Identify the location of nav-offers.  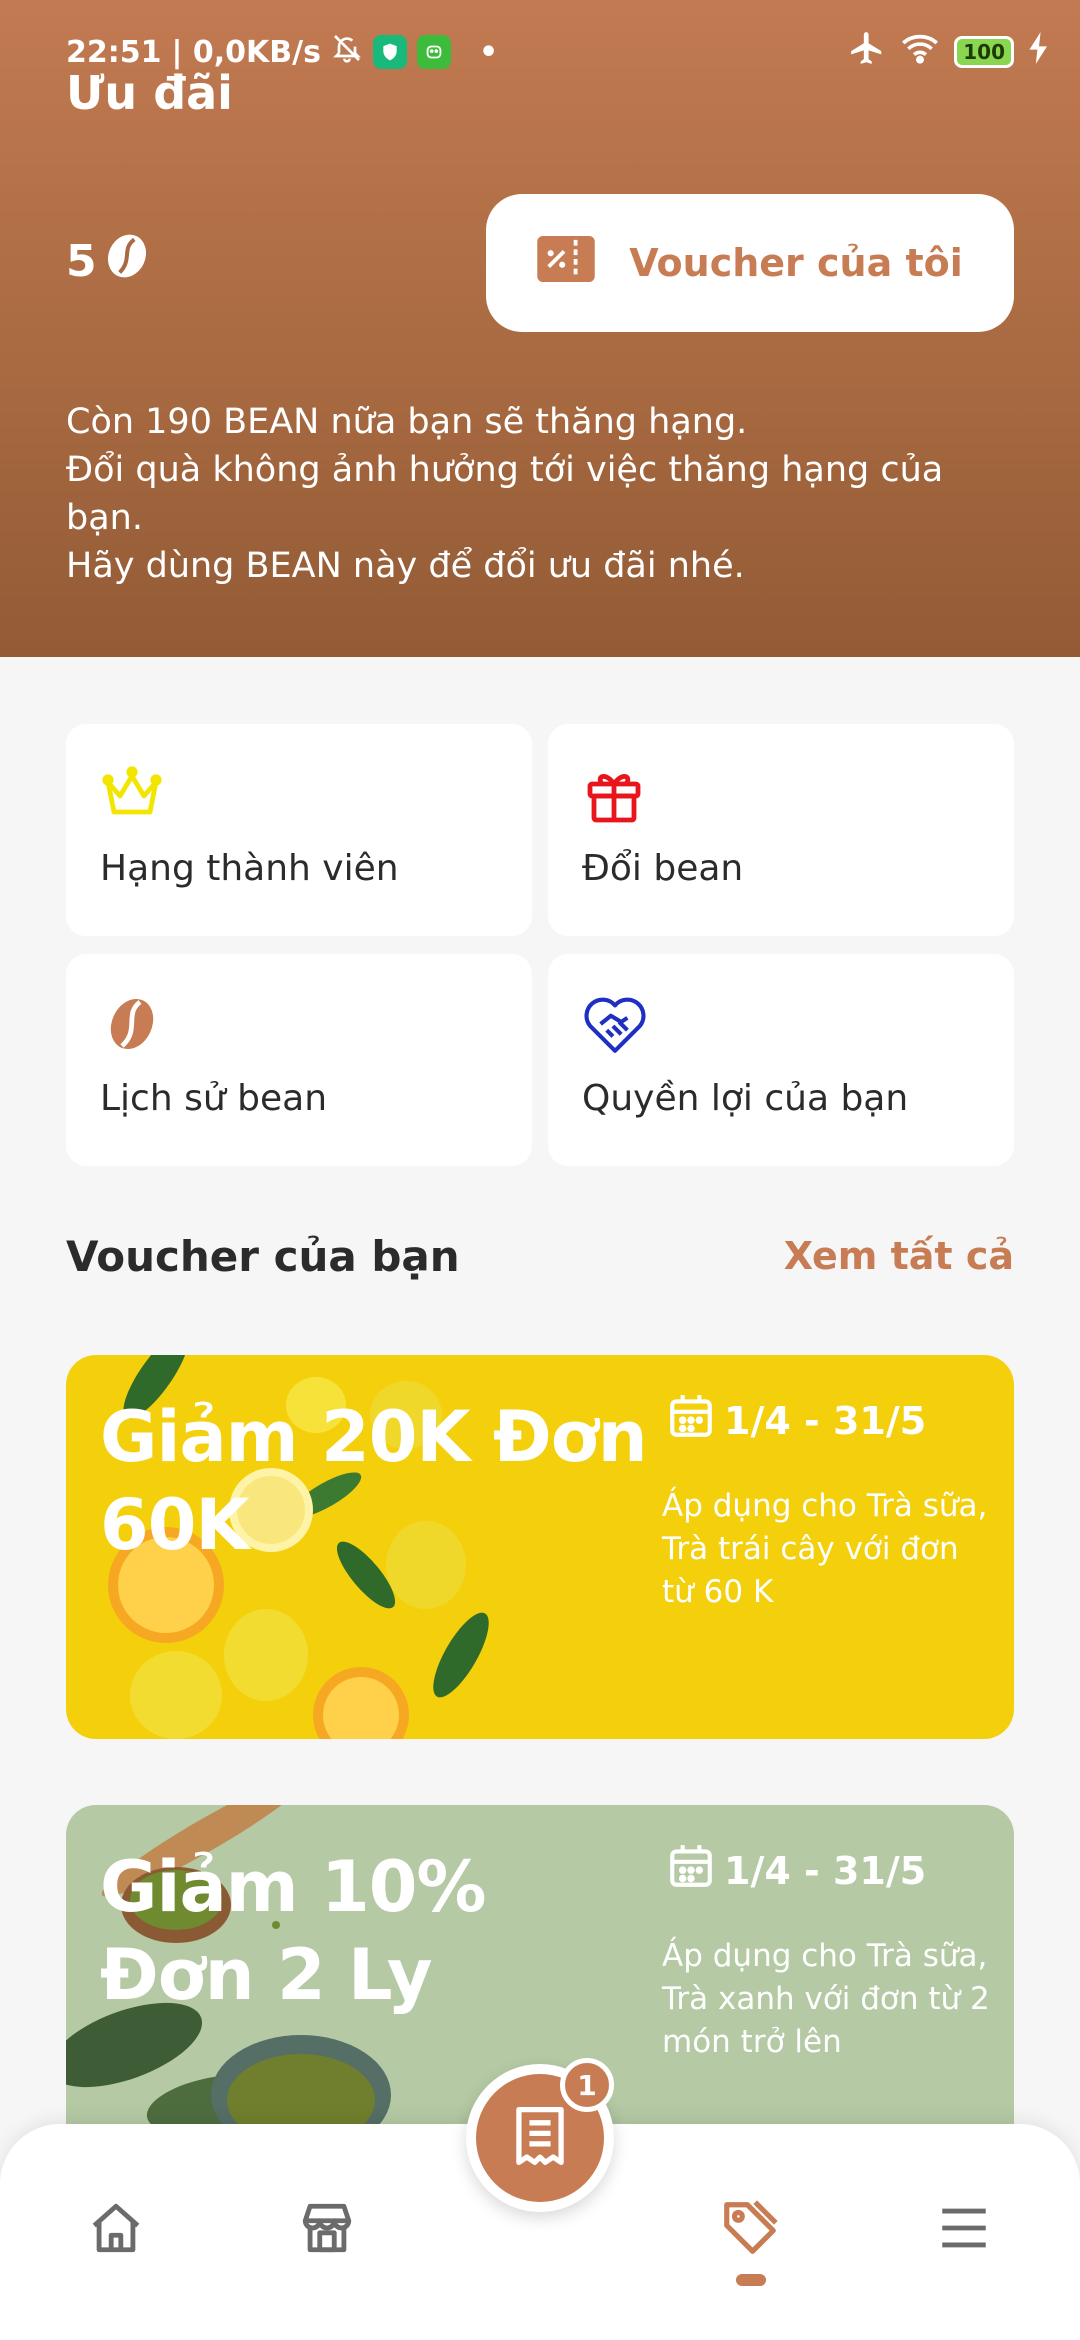
(750, 2230).